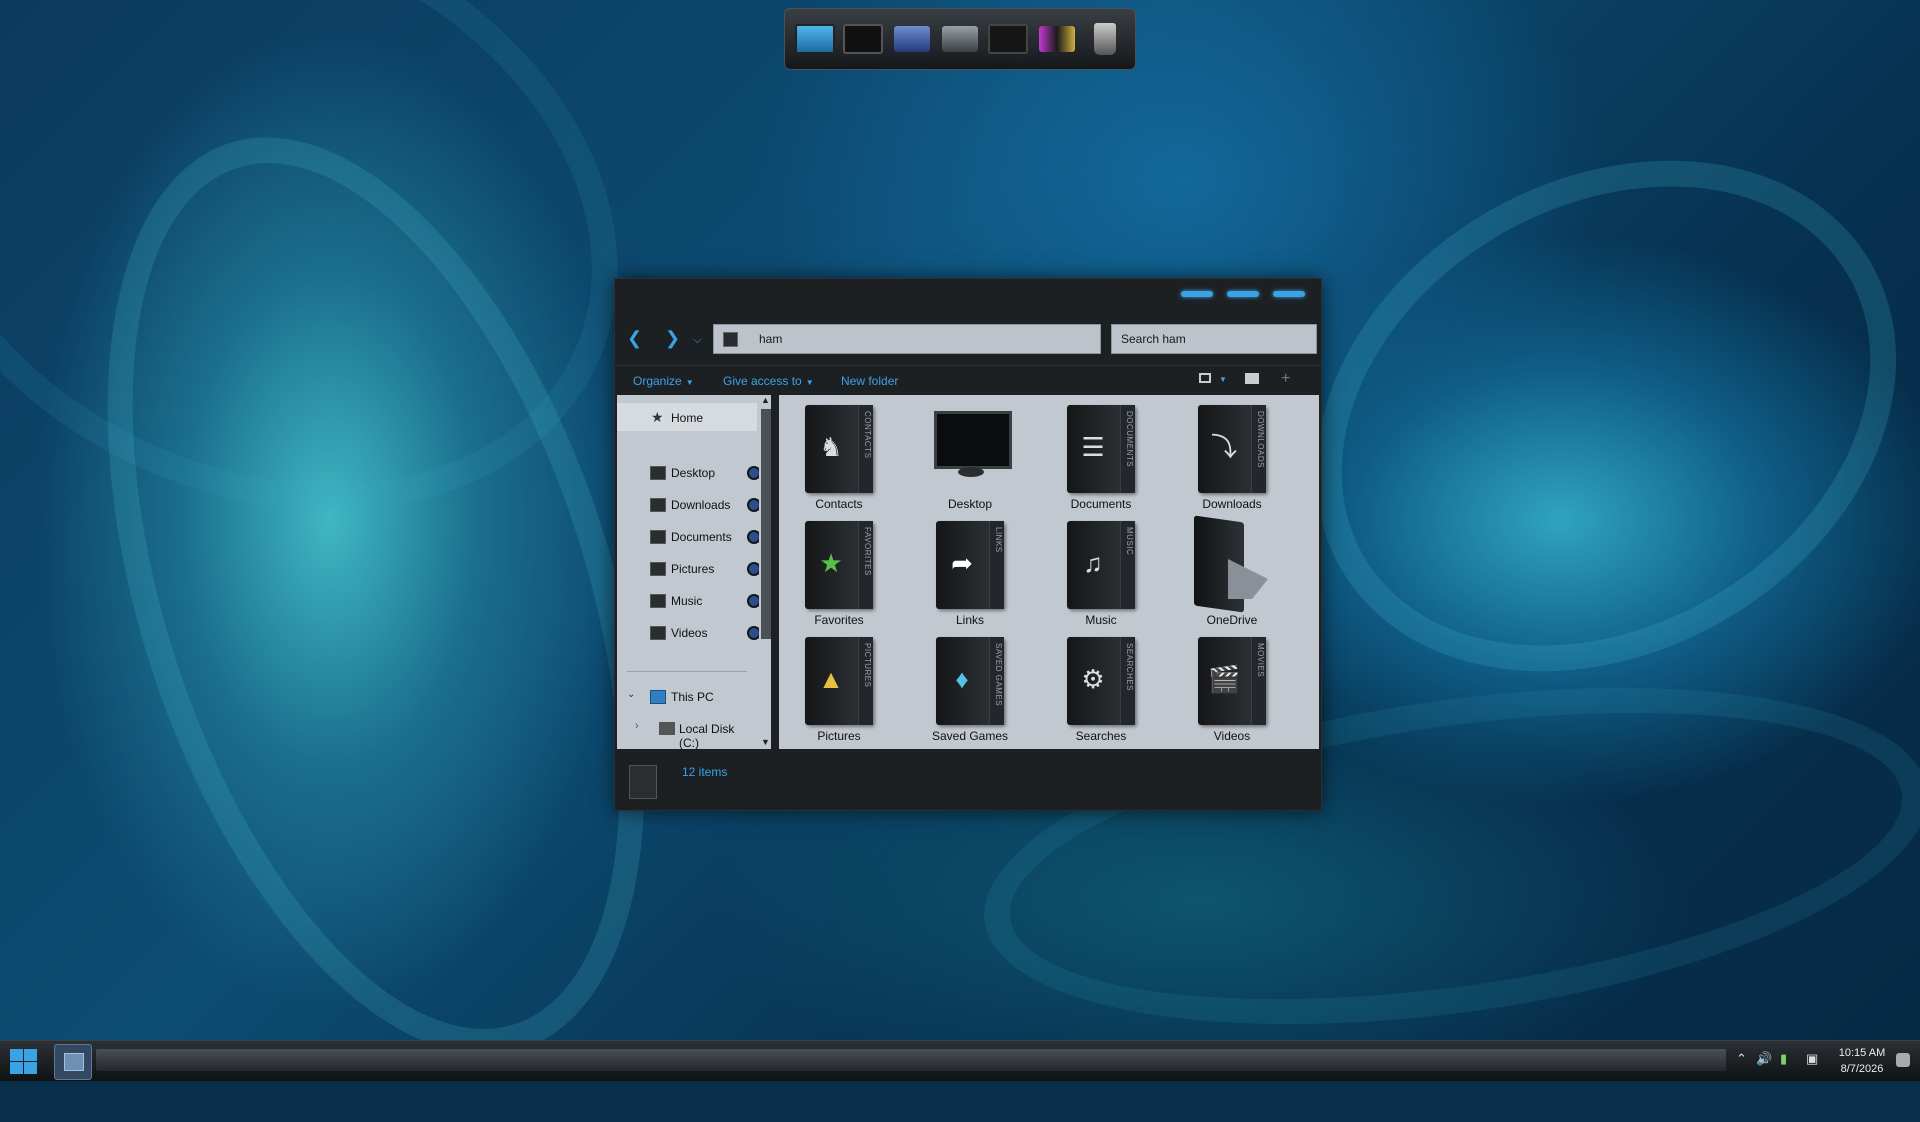 The width and height of the screenshot is (1920, 1122). I want to click on search-input: Search ham, so click(1214, 339).